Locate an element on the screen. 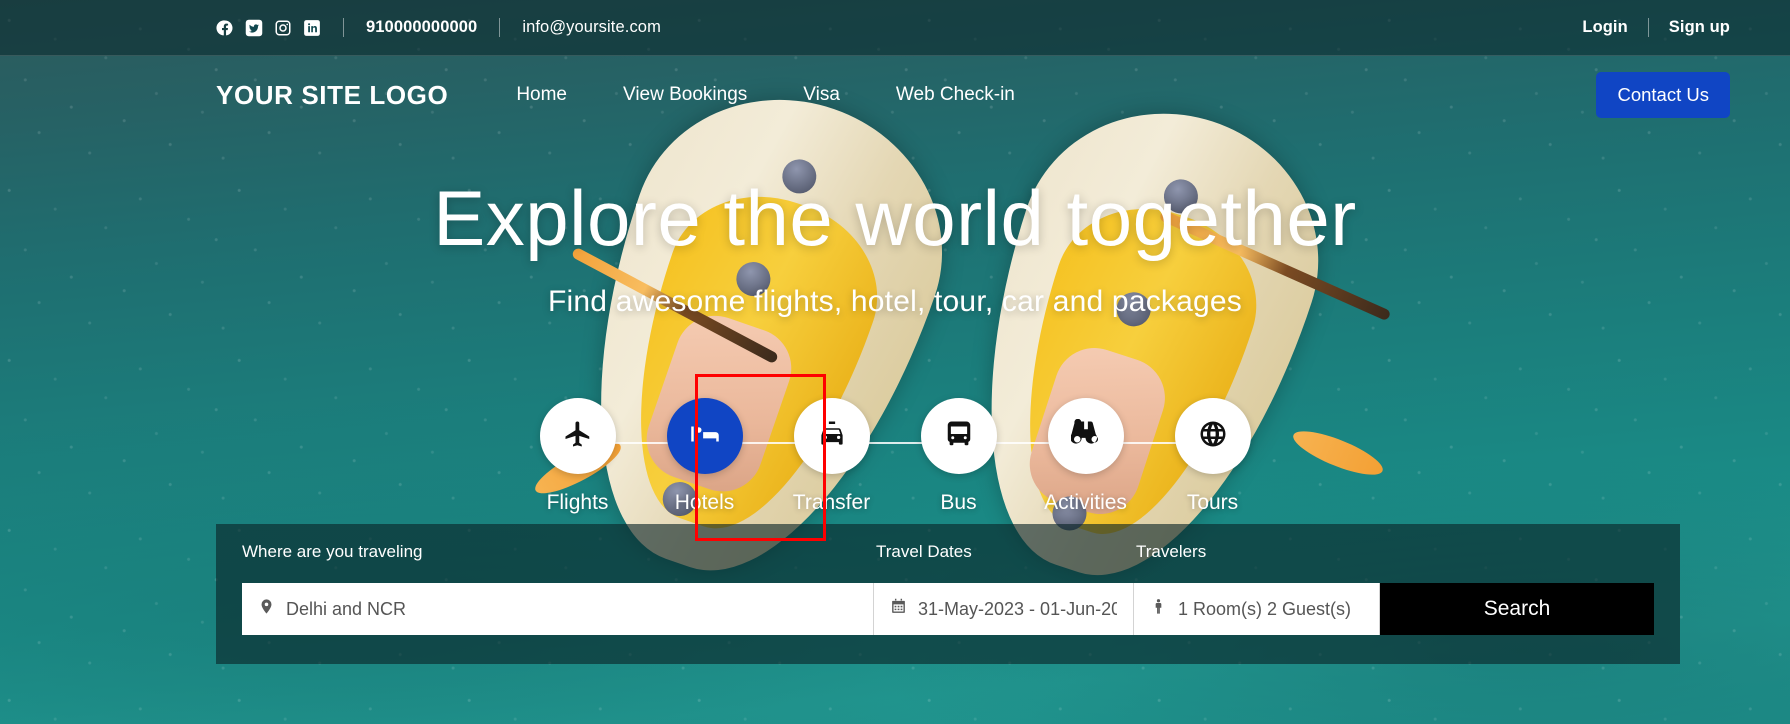 The width and height of the screenshot is (1790, 724). topbar-left-group: 910000000000 info@yoursite.com is located at coordinates (438, 27).